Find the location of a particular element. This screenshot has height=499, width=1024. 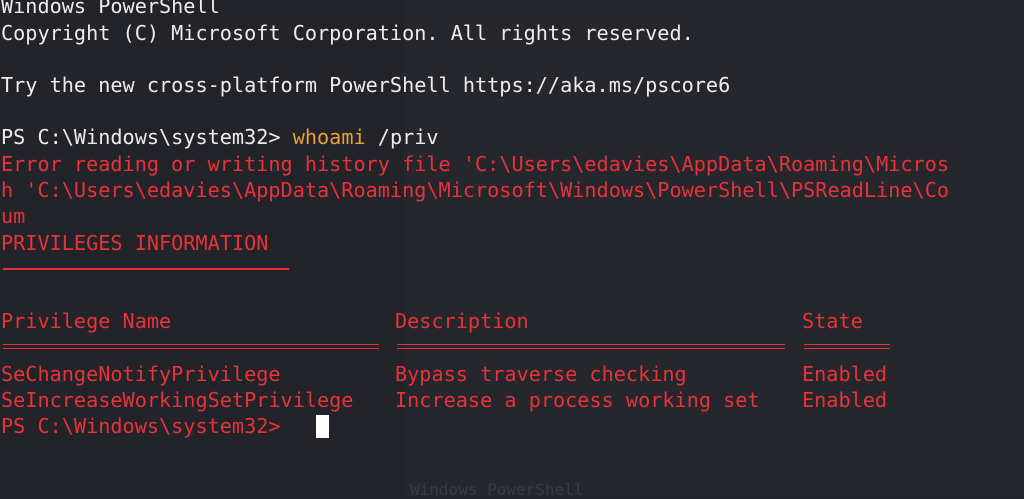

header-separator-description is located at coordinates (591, 346).